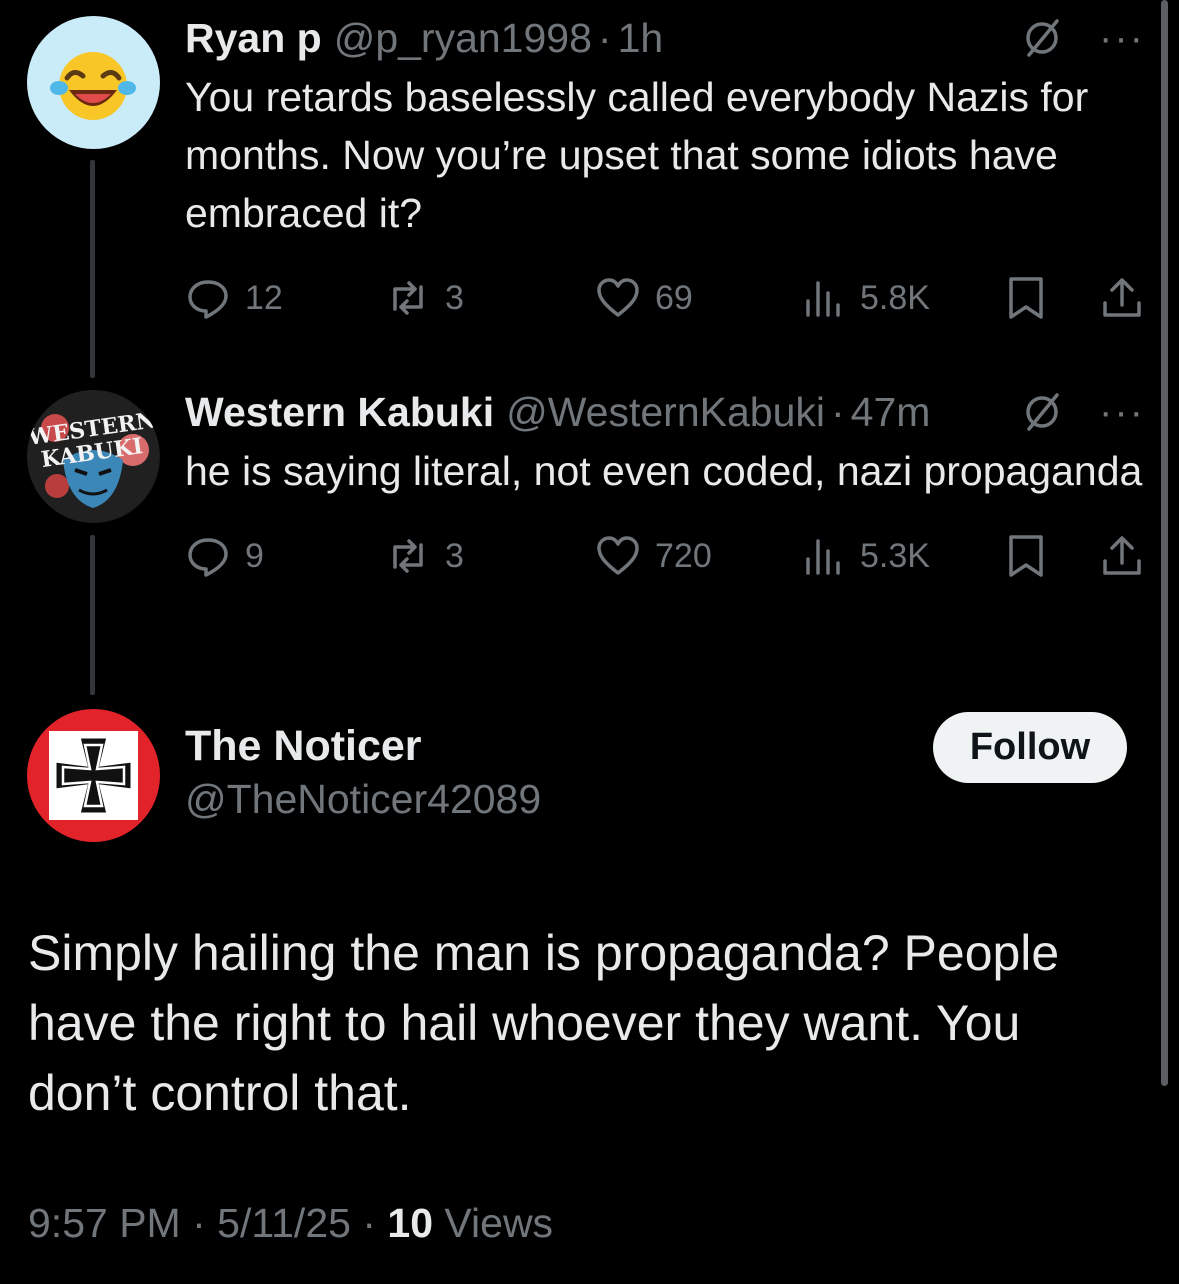 The width and height of the screenshot is (1179, 1284). I want to click on views-label: Views, so click(499, 1223).